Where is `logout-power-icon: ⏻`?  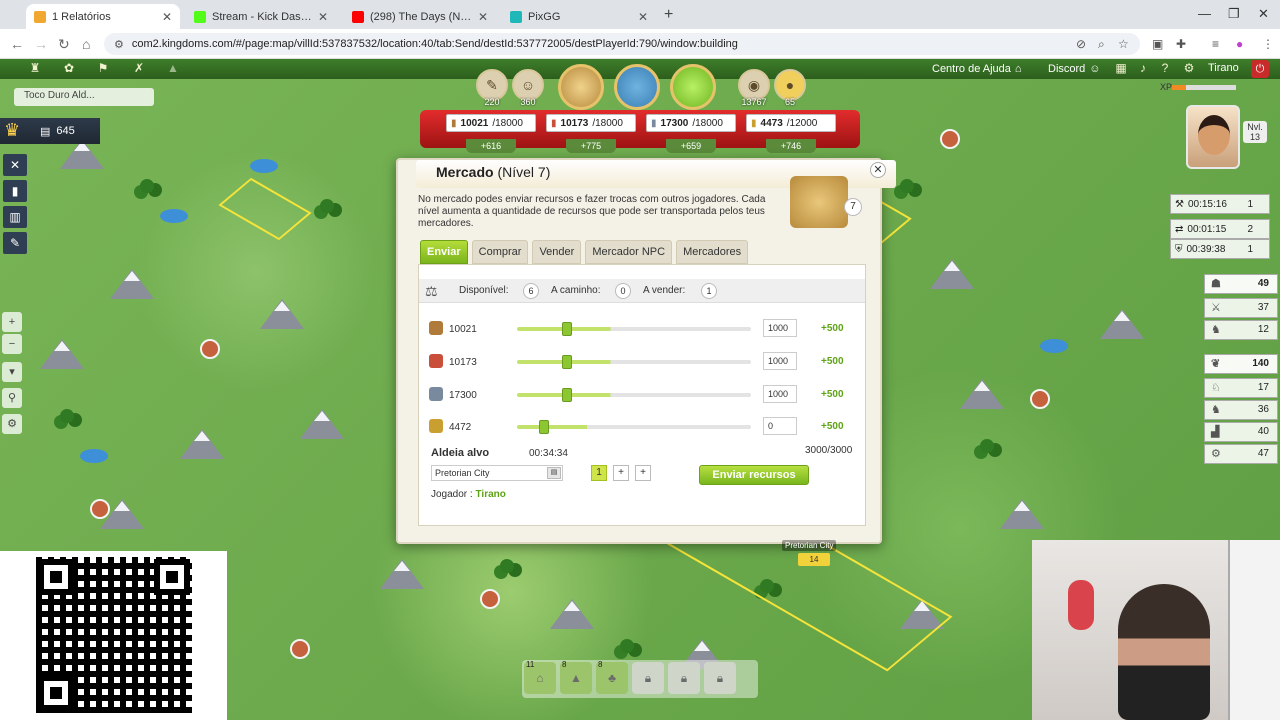
logout-power-icon: ⏻ is located at coordinates (1260, 69).